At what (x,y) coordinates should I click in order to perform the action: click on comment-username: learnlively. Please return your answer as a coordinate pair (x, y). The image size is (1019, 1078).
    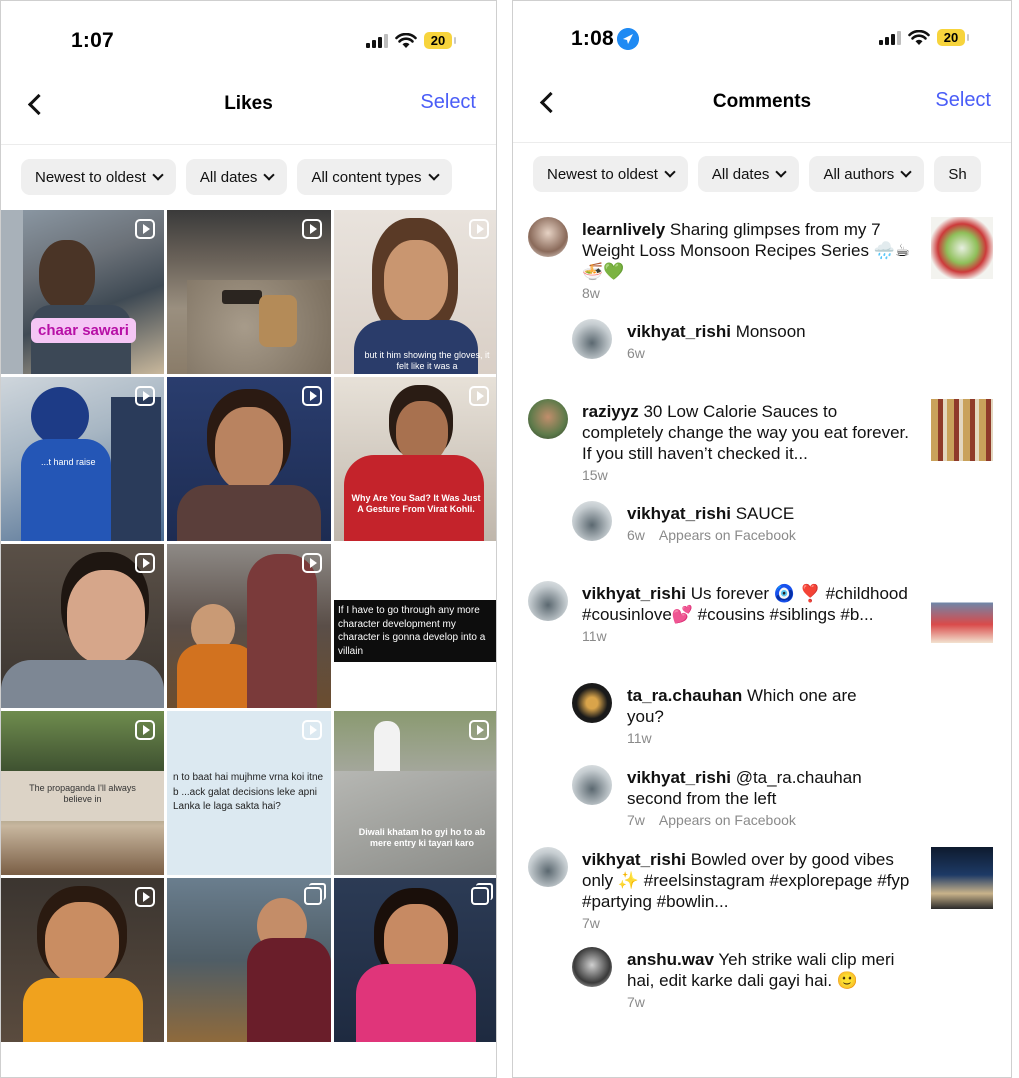
    Looking at the image, I should click on (623, 229).